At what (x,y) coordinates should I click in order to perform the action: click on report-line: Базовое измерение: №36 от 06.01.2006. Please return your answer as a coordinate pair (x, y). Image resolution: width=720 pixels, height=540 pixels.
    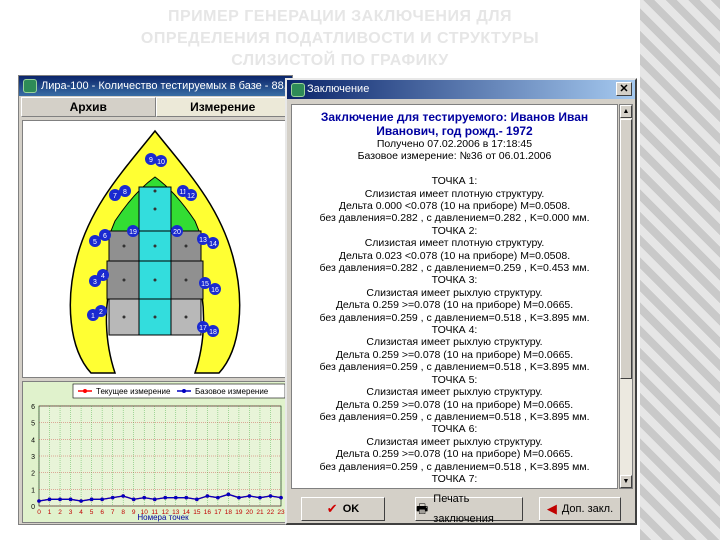
    Looking at the image, I should click on (454, 156).